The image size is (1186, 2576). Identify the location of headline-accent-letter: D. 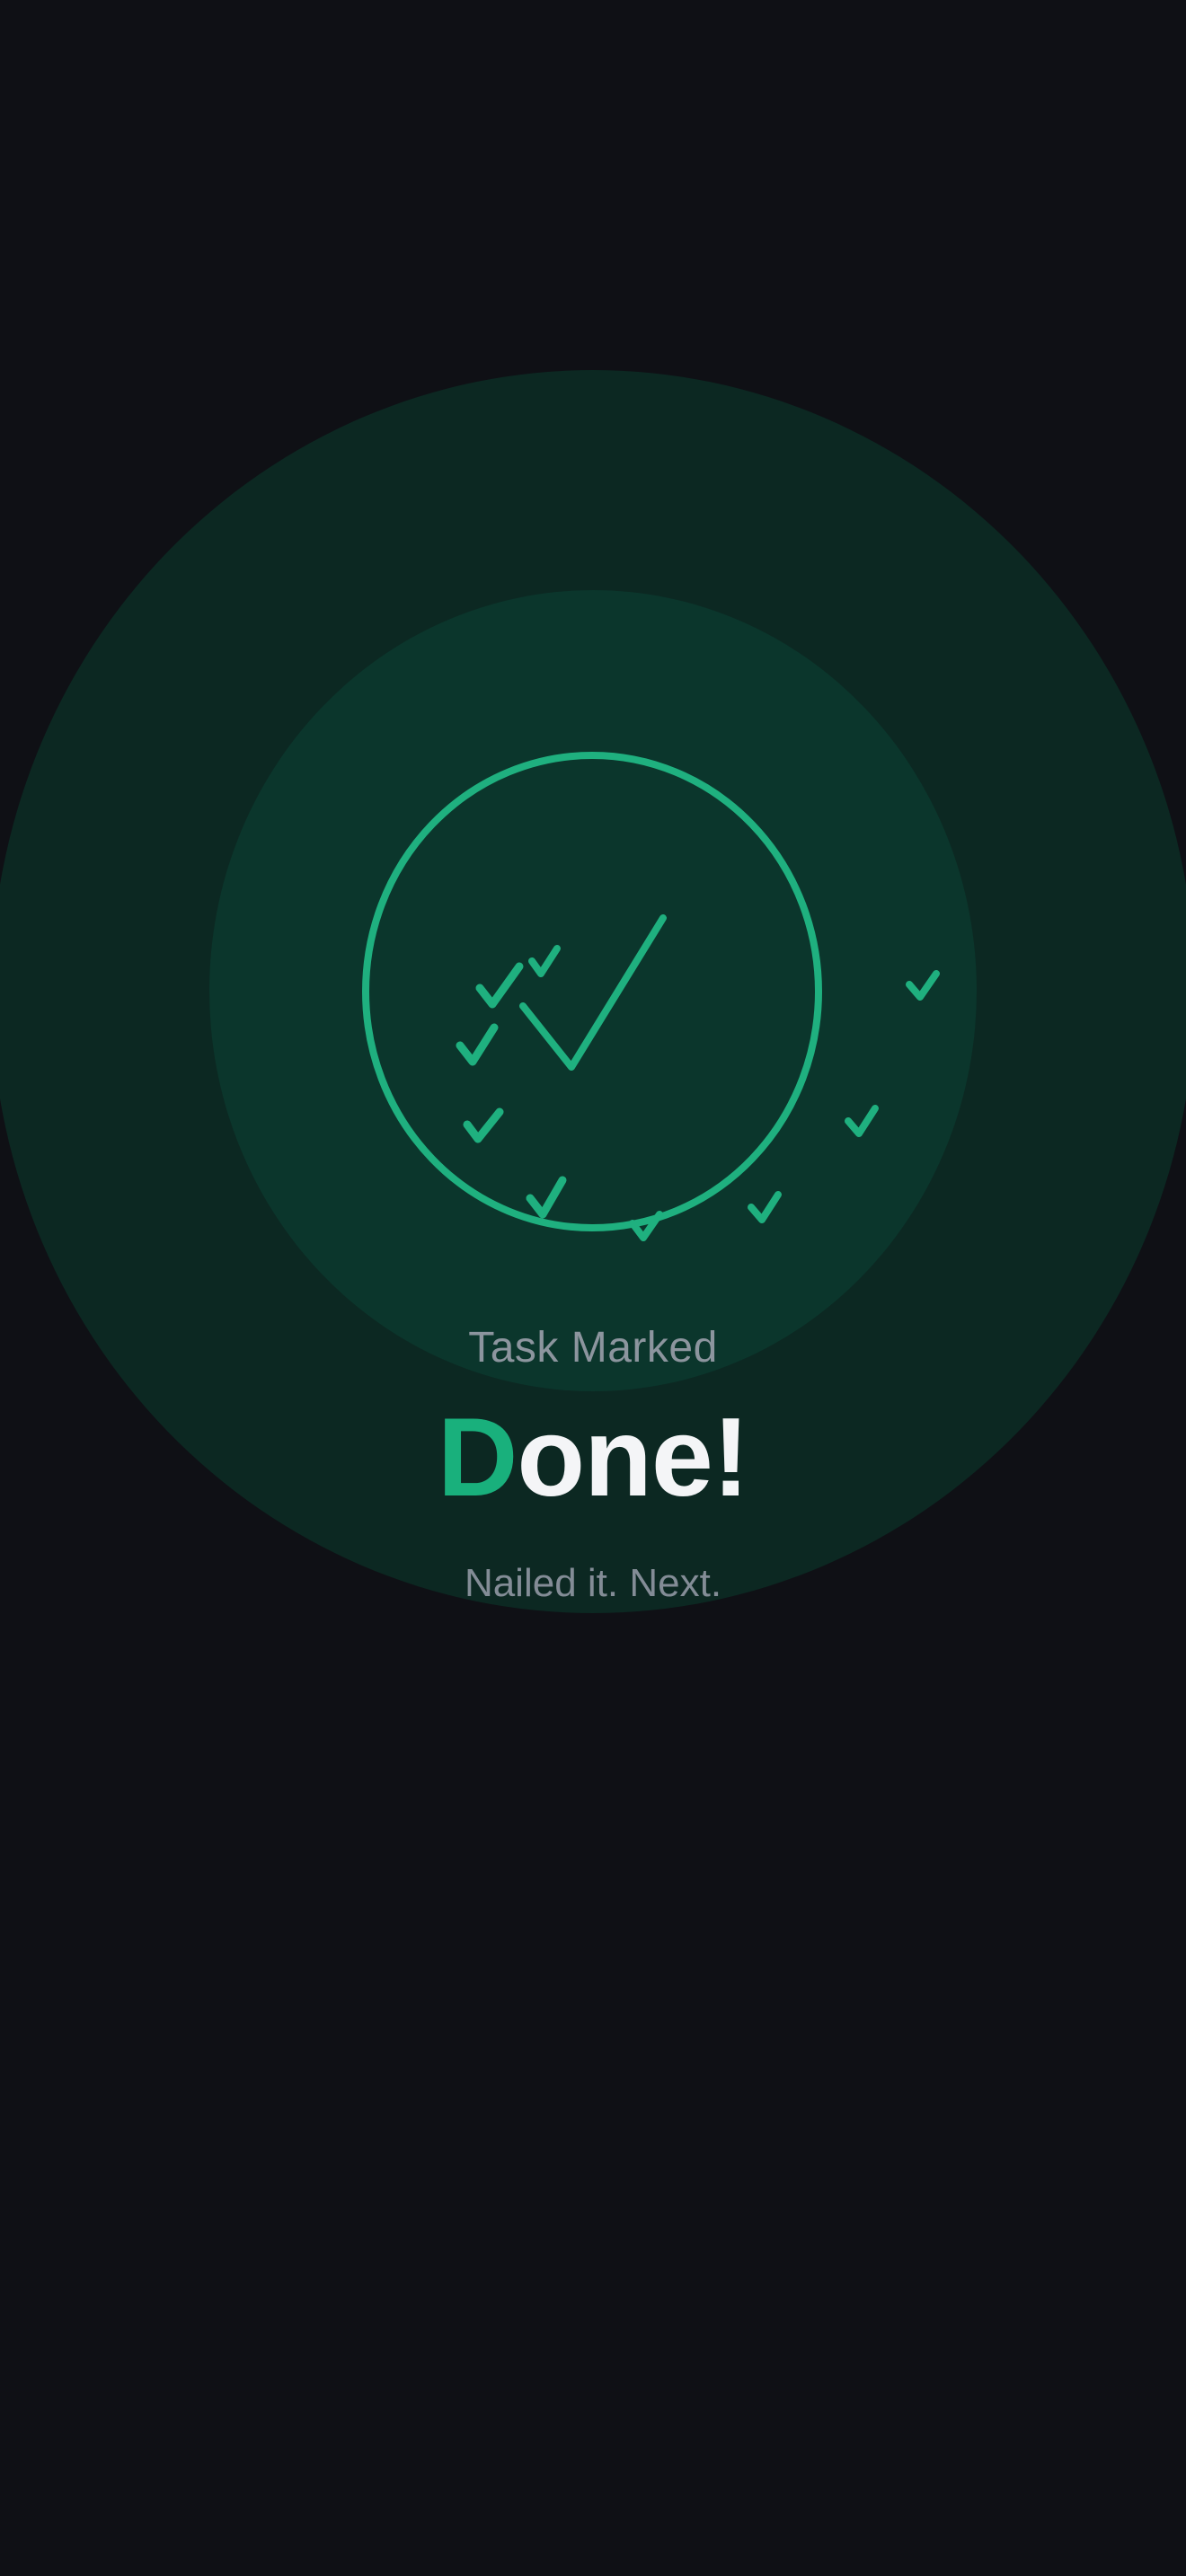
(477, 1458).